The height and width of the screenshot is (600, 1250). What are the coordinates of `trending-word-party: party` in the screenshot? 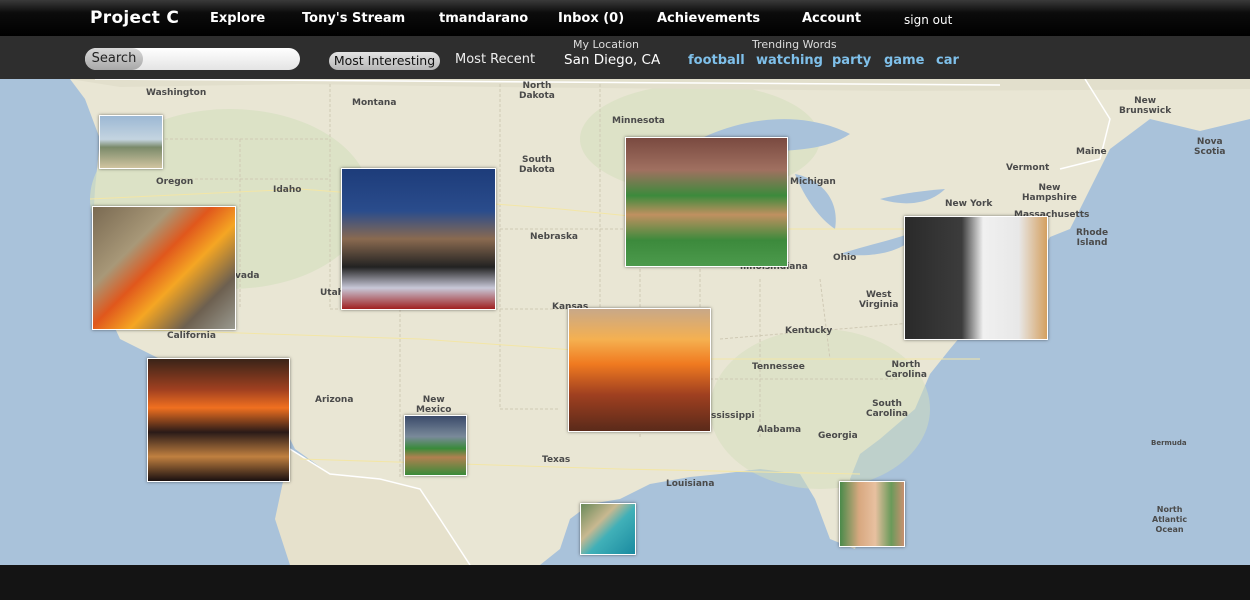 It's located at (851, 60).